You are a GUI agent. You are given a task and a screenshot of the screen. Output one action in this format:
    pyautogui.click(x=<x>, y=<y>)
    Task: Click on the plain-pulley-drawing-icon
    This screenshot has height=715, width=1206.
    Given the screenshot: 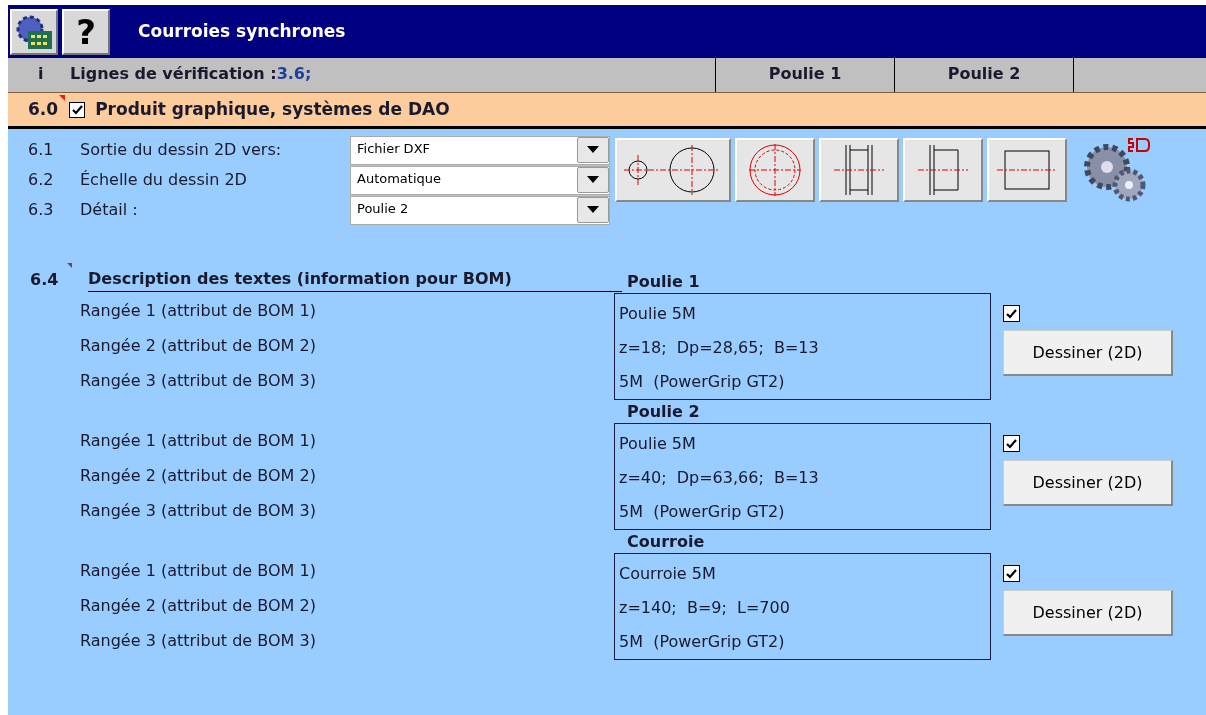 What is the action you would take?
    pyautogui.click(x=1027, y=170)
    